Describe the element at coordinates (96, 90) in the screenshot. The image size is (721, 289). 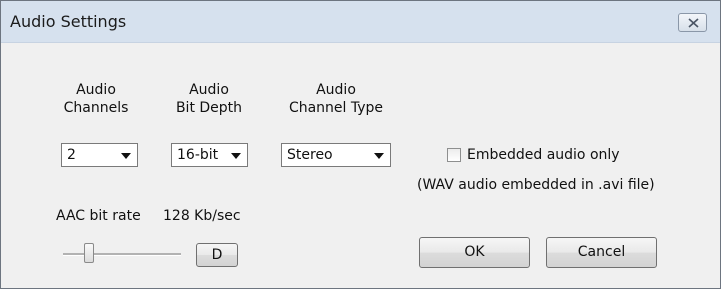
I see `audio-channels-label-line1: Audio` at that location.